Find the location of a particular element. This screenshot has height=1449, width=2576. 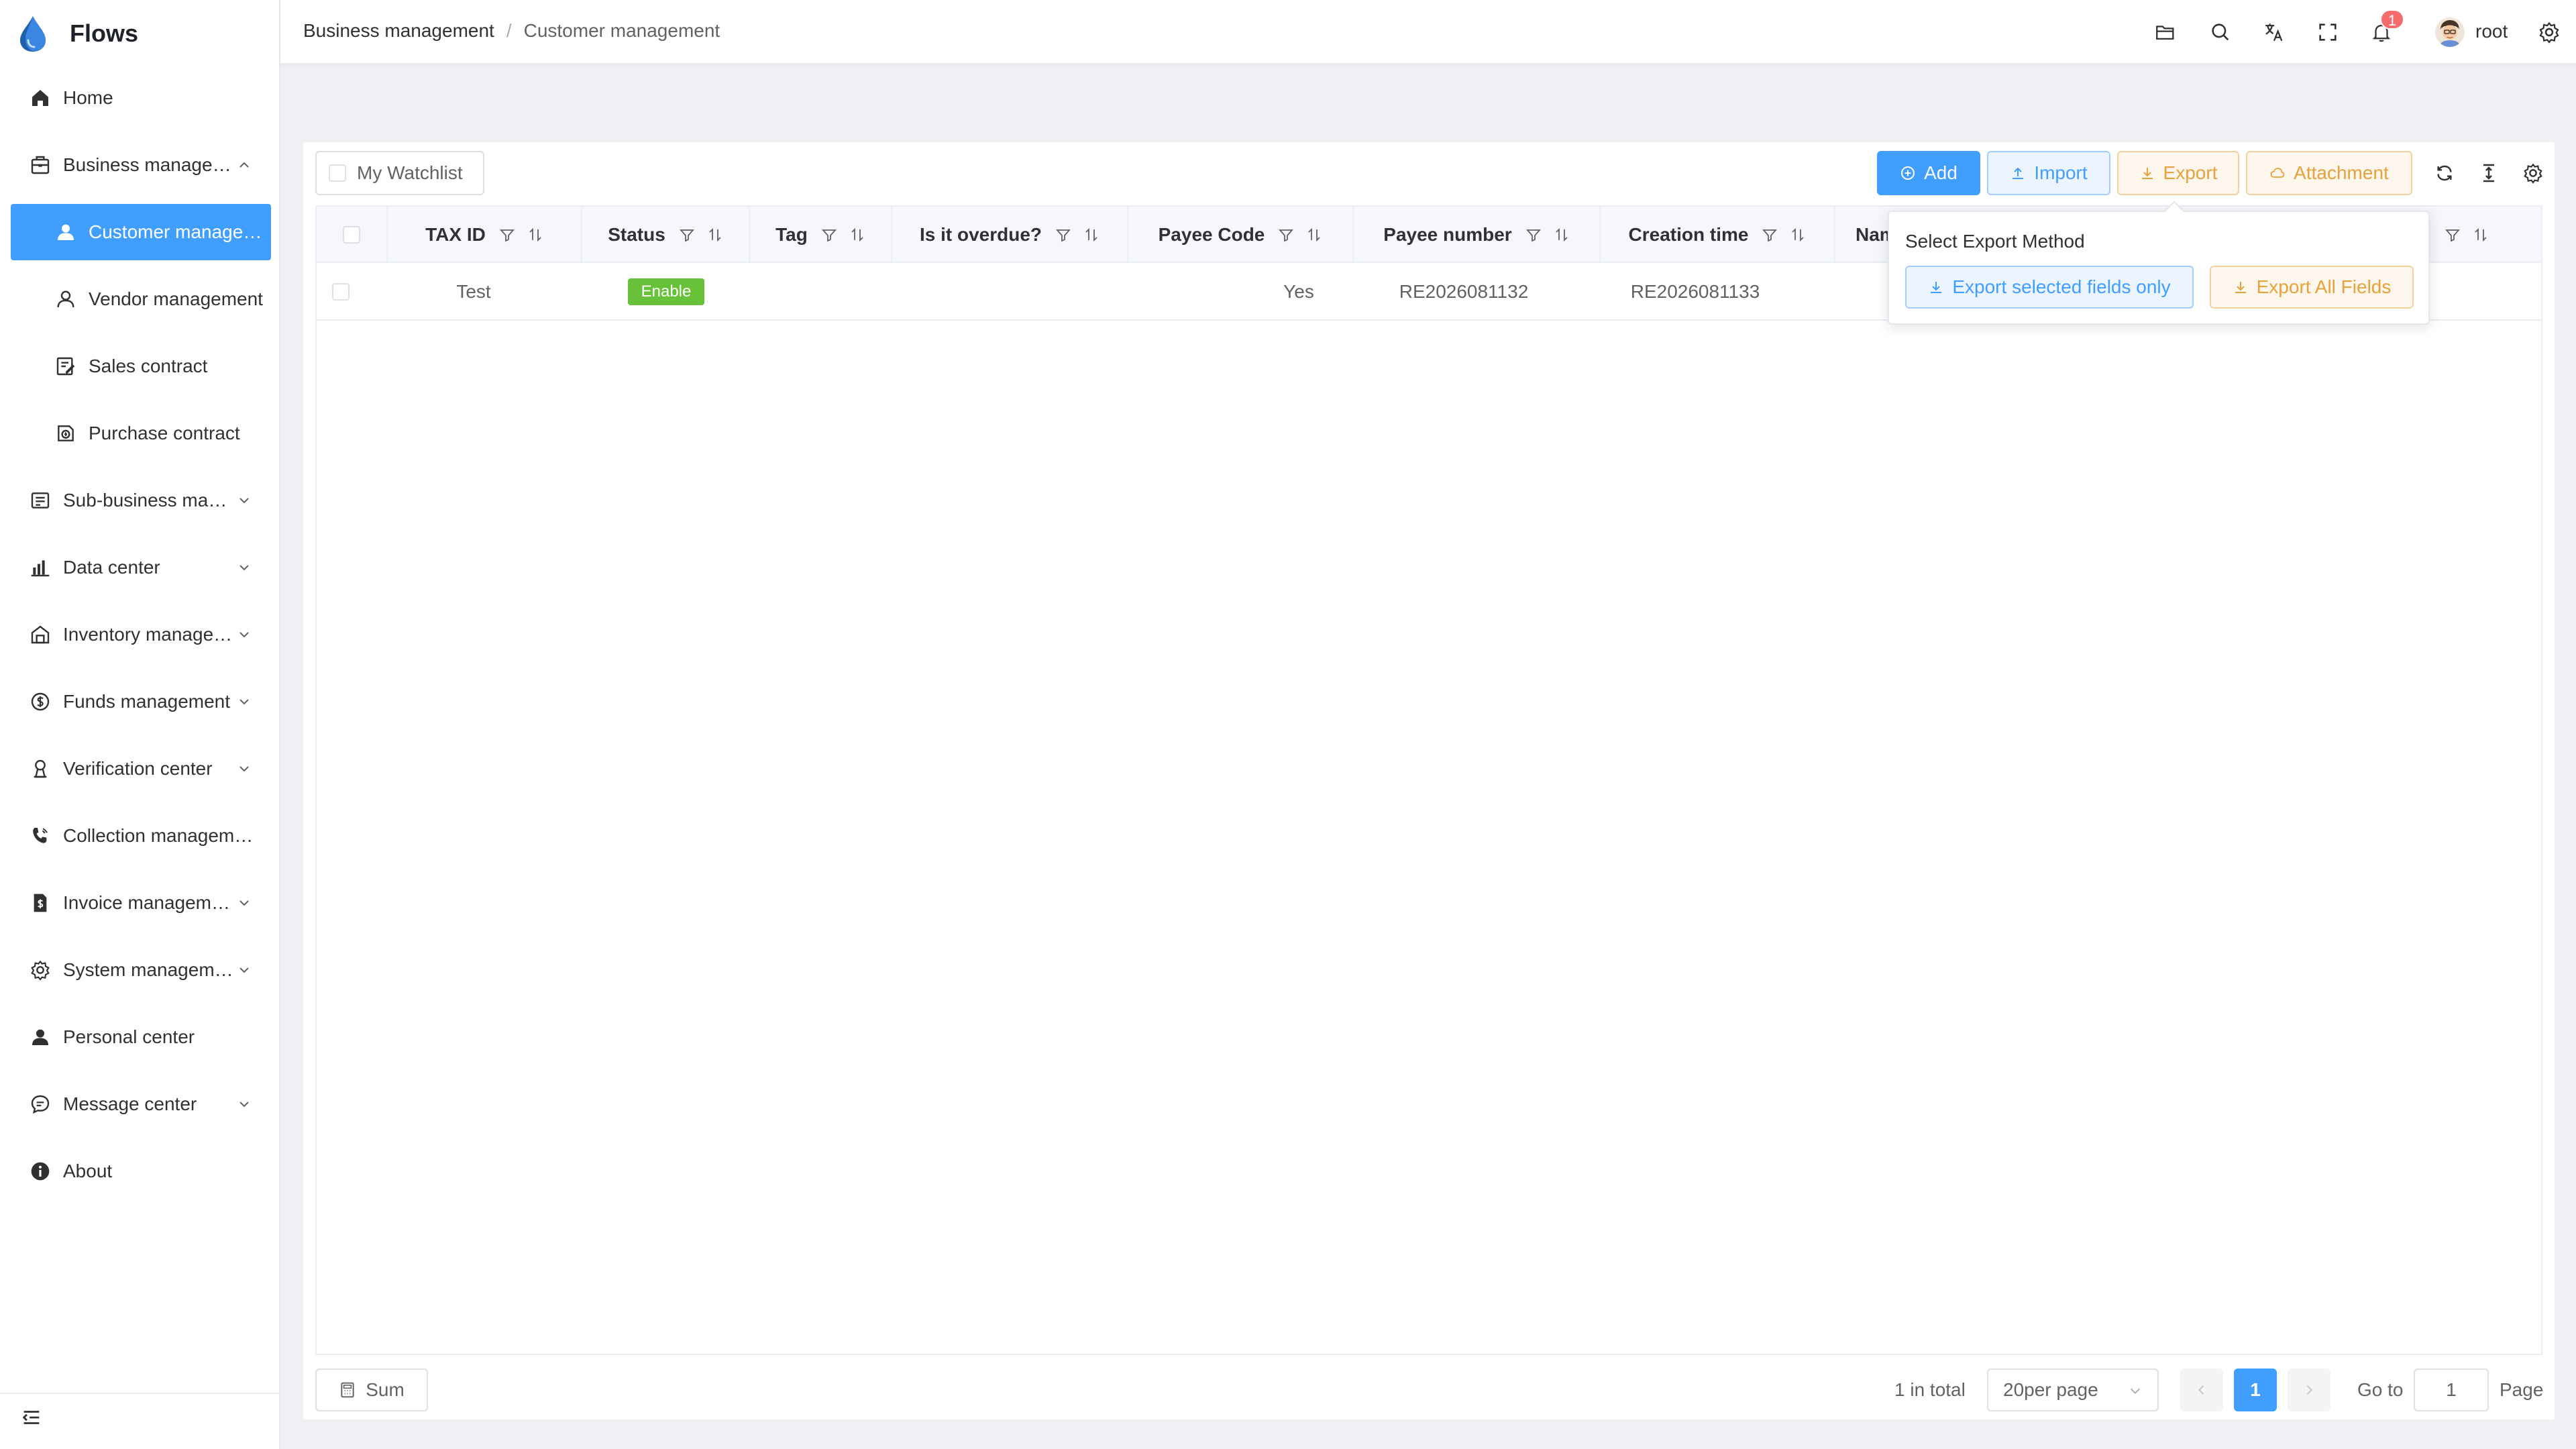

add-button: Add is located at coordinates (1928, 173).